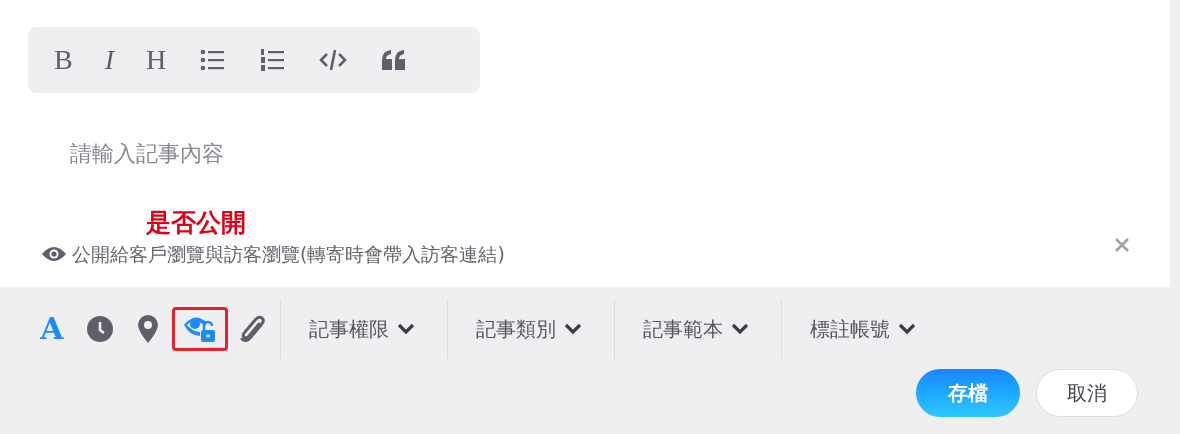  I want to click on clock-icon, so click(100, 328).